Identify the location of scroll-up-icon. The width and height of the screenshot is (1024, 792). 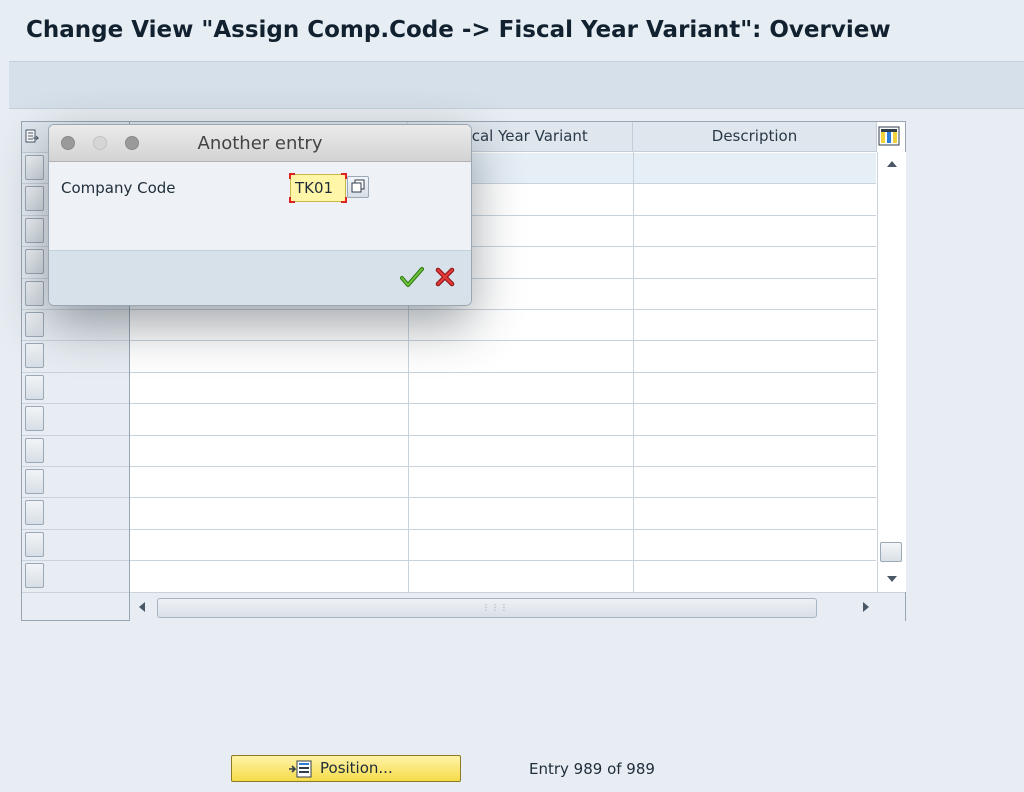
(892, 164).